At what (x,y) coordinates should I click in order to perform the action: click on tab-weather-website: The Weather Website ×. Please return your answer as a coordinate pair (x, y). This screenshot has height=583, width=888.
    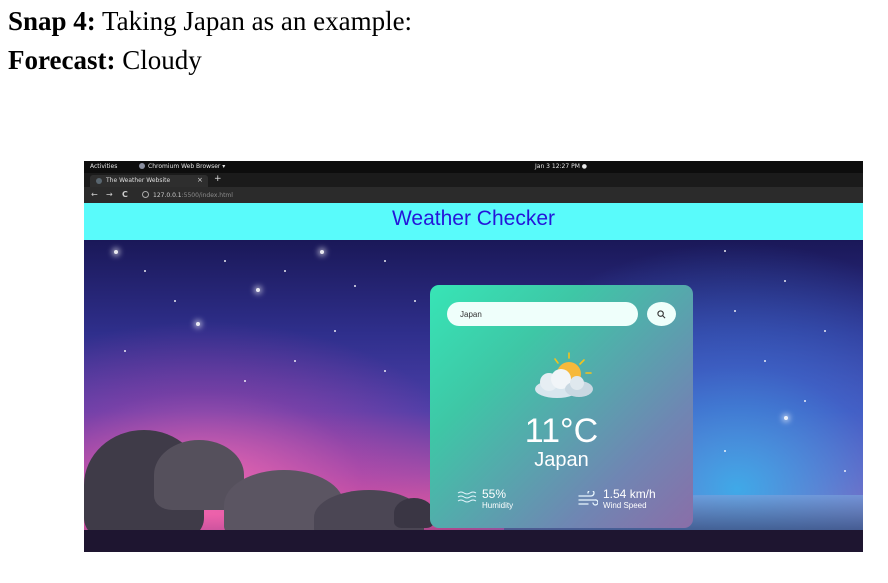
    Looking at the image, I should click on (149, 181).